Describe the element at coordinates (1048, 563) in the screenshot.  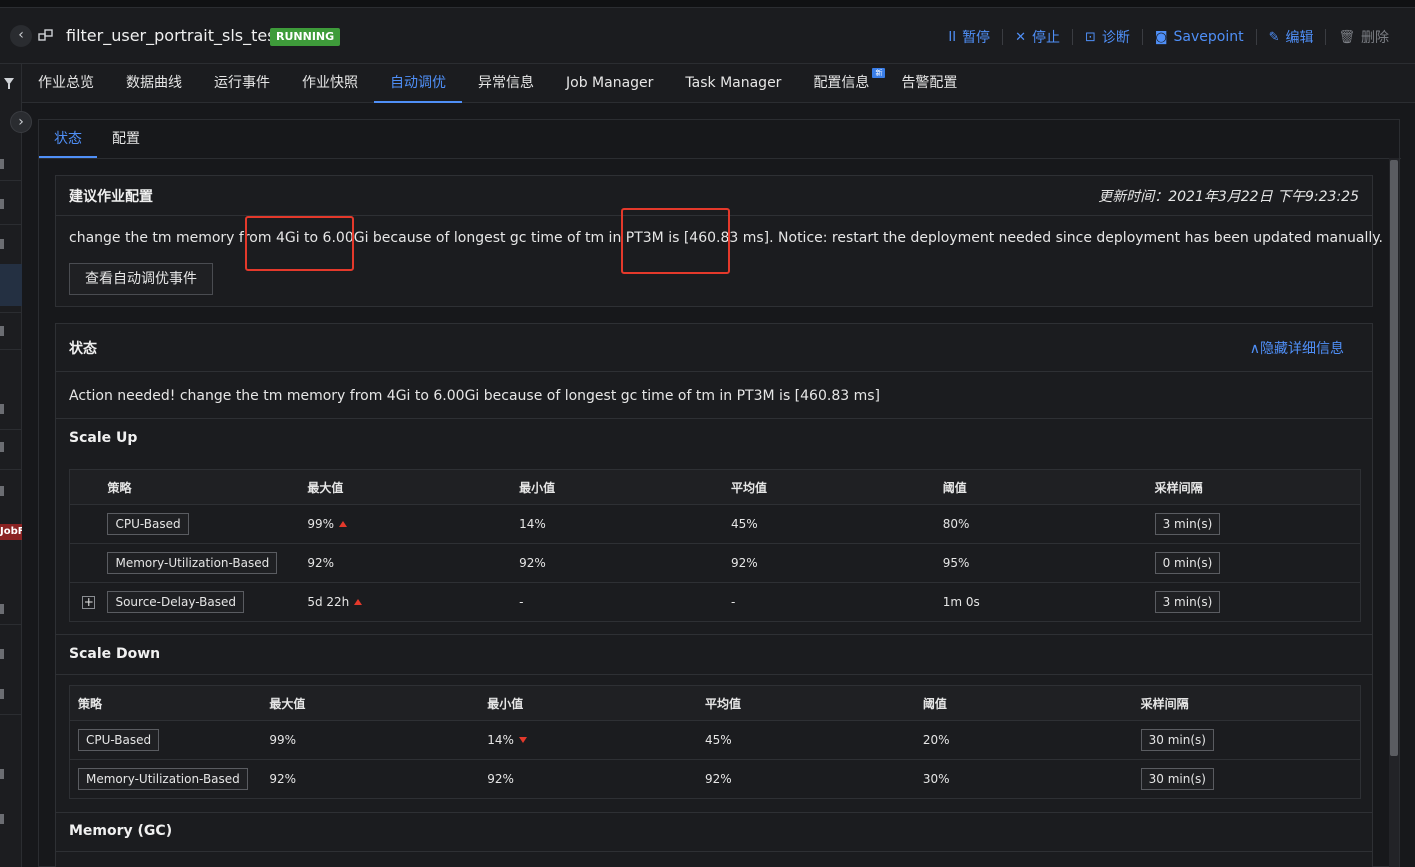
I see `threshold-cell: 95%` at that location.